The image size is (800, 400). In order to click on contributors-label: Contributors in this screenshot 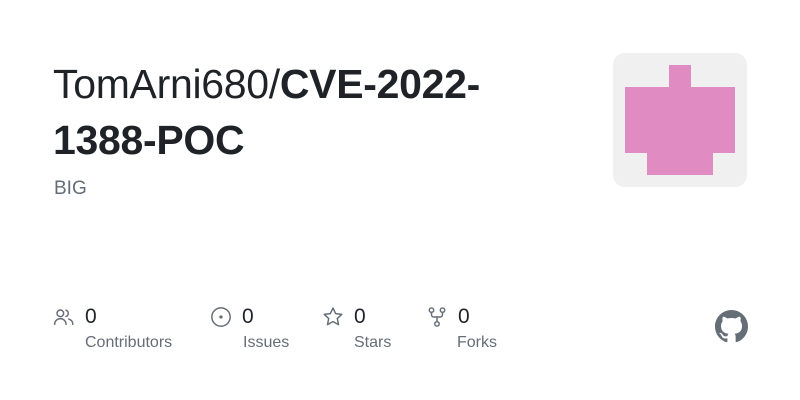, I will do `click(129, 342)`.